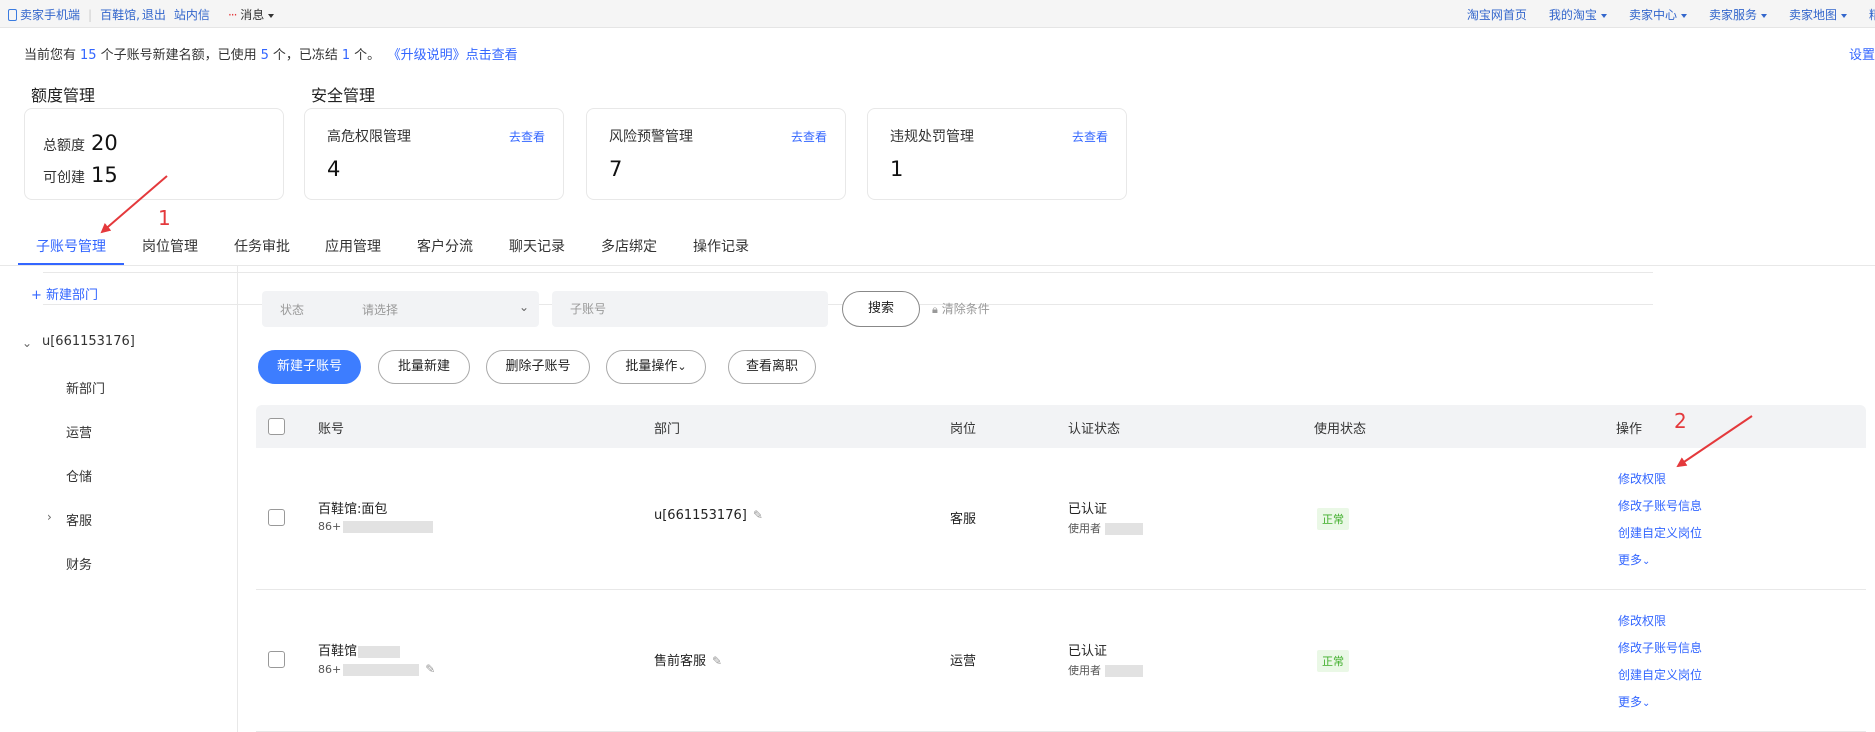 The image size is (1875, 732). Describe the element at coordinates (1714, 441) in the screenshot. I see `arrow-to-edit-permission` at that location.